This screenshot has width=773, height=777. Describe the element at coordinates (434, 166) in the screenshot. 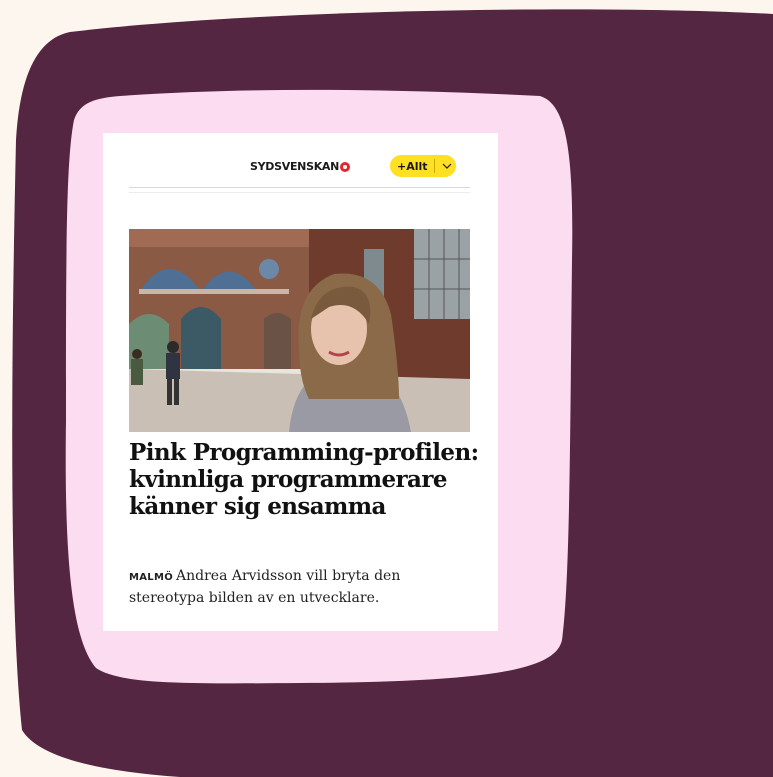

I see `pill-divider` at that location.